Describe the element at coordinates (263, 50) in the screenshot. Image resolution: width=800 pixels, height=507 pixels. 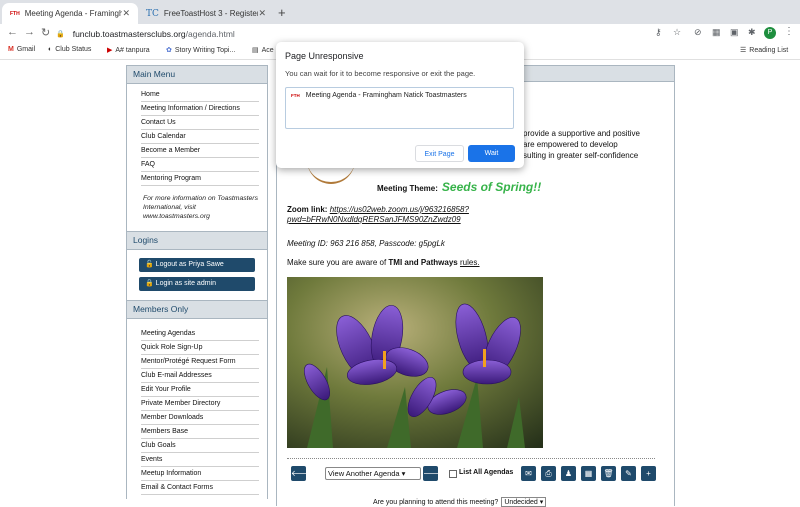
I see `bookmark-ace: ▤ Ace` at that location.